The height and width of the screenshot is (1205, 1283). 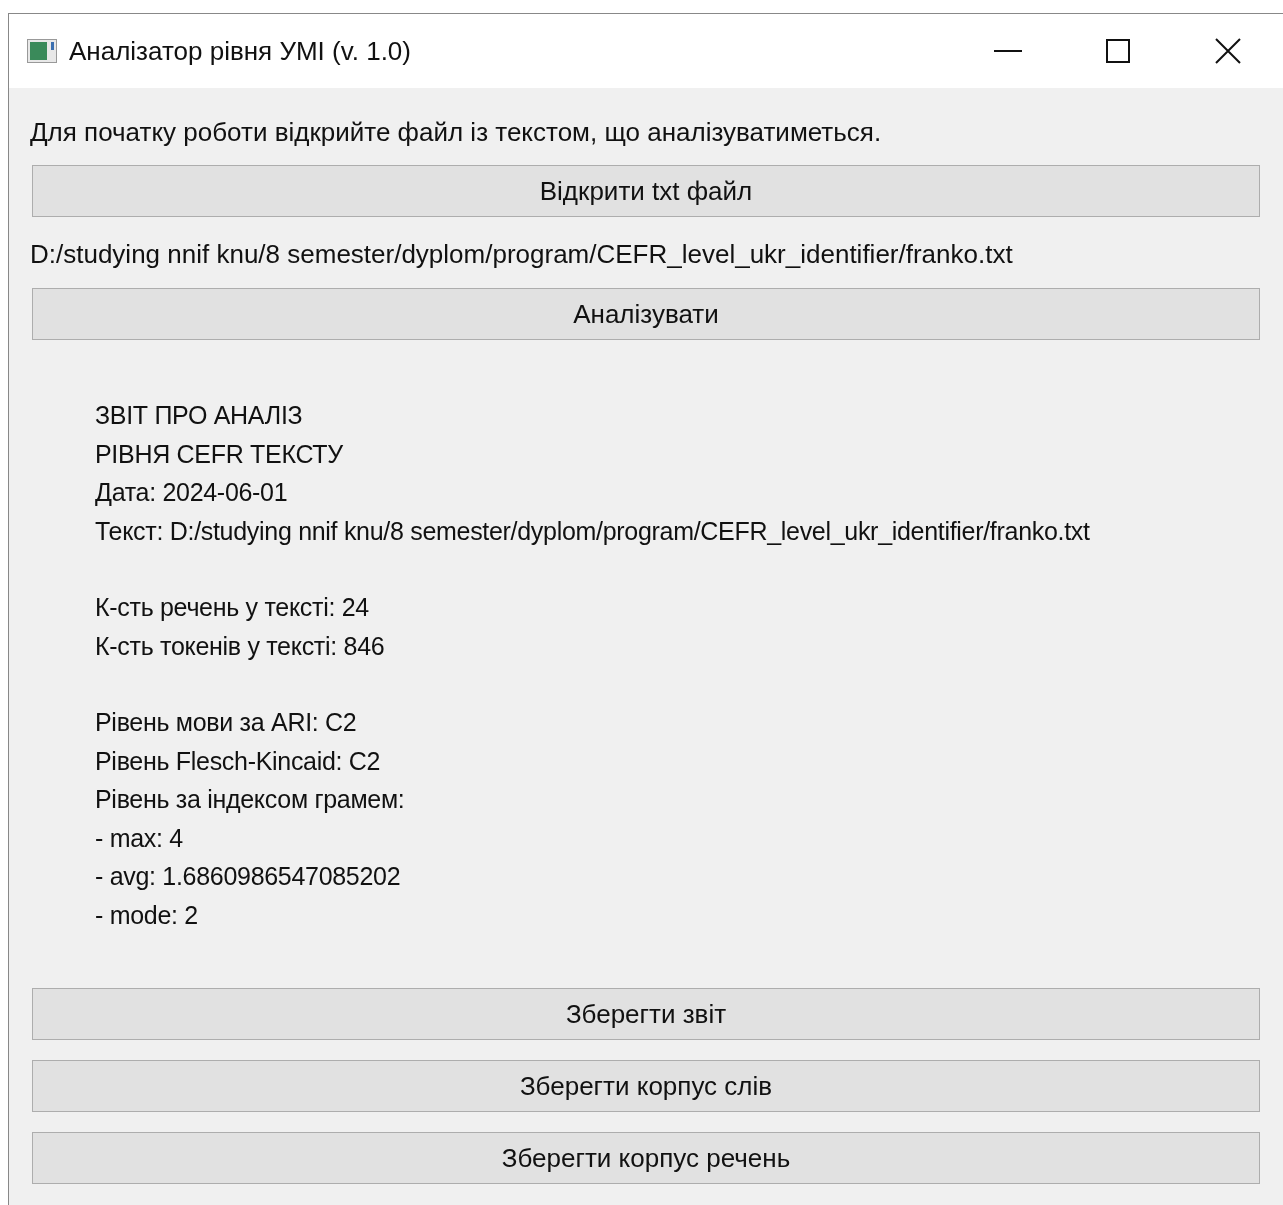 What do you see at coordinates (139, 838) in the screenshot?
I see `report-line: - max: 4` at bounding box center [139, 838].